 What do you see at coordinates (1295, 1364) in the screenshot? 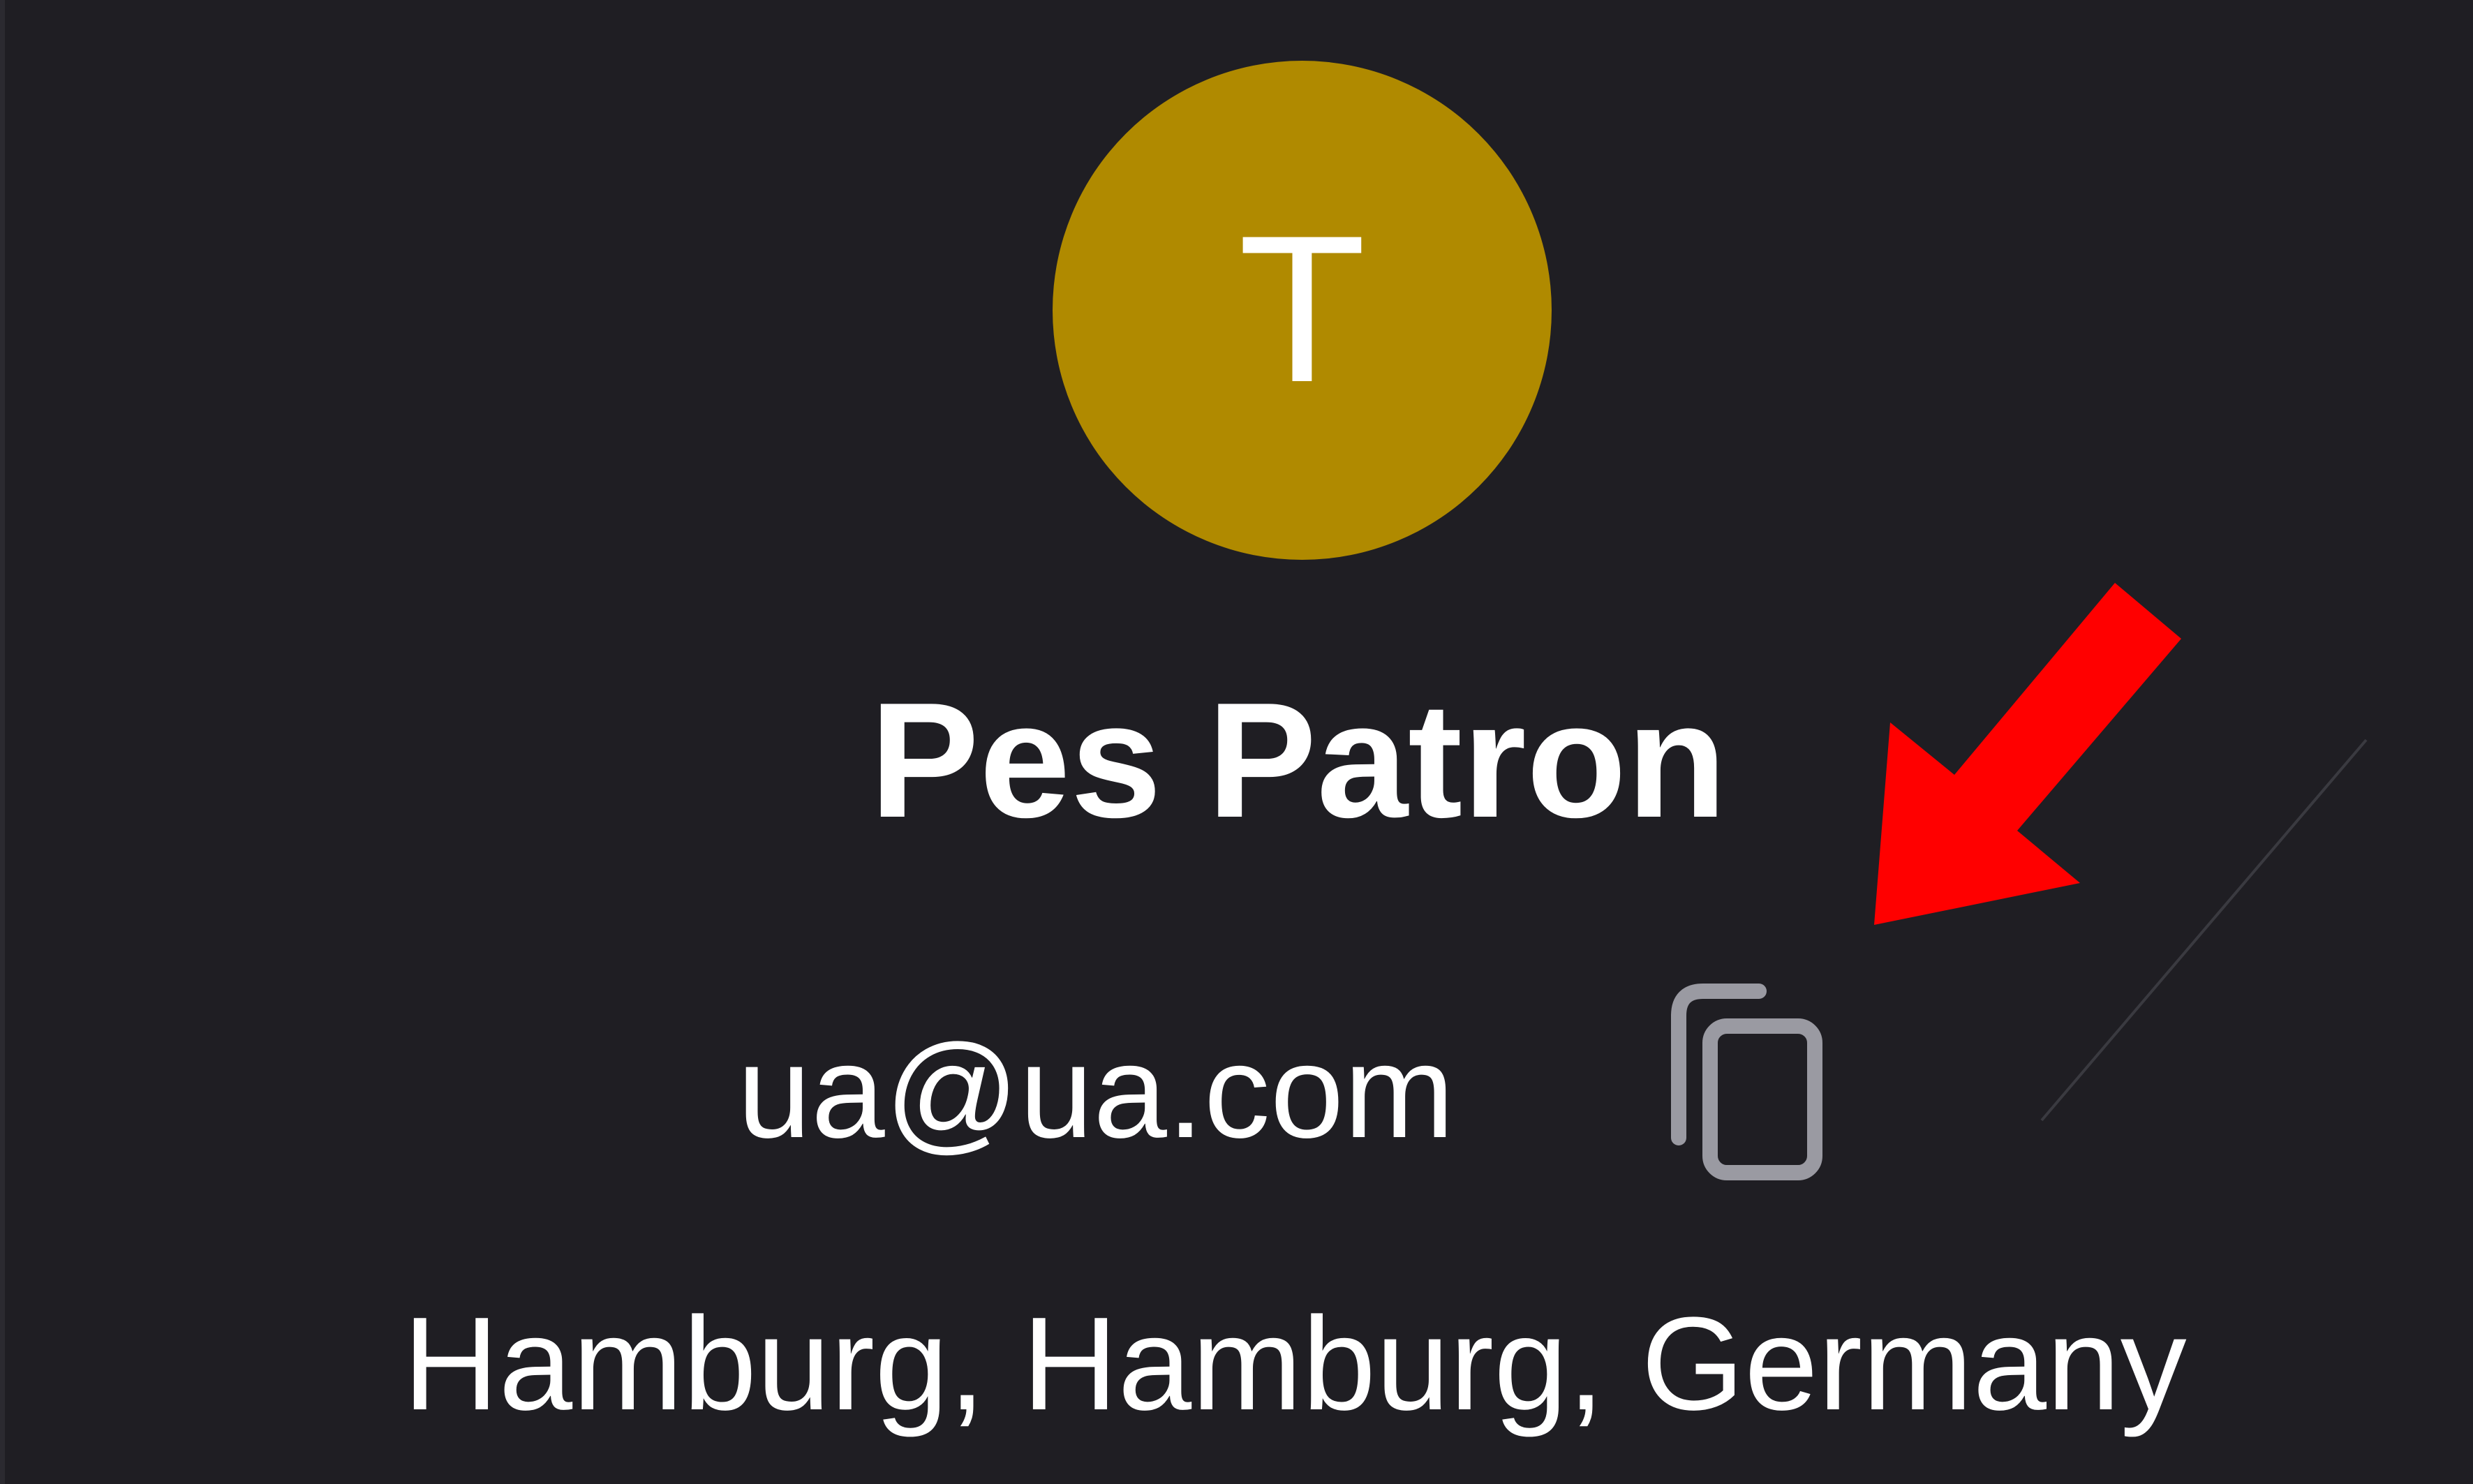
I see `profile-location: Hamburg, Hamburg, Germany` at bounding box center [1295, 1364].